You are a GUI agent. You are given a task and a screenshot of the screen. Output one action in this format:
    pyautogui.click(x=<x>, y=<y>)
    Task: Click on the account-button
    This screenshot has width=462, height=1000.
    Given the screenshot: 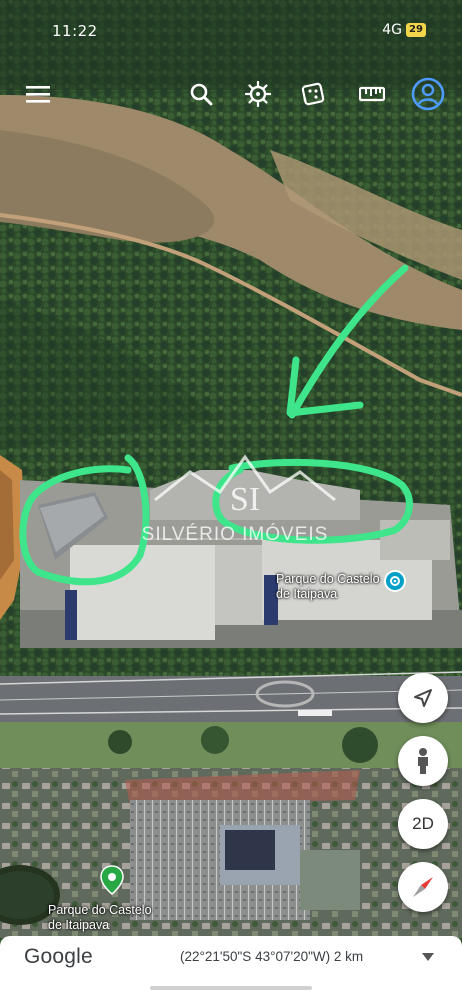 What is the action you would take?
    pyautogui.click(x=428, y=94)
    